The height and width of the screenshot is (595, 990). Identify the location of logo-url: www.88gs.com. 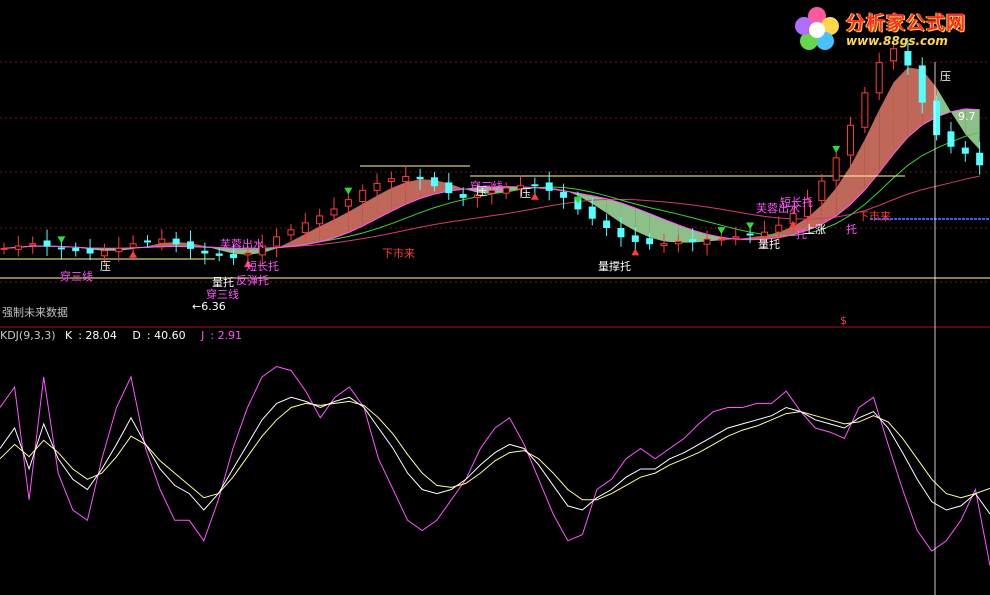
(897, 41).